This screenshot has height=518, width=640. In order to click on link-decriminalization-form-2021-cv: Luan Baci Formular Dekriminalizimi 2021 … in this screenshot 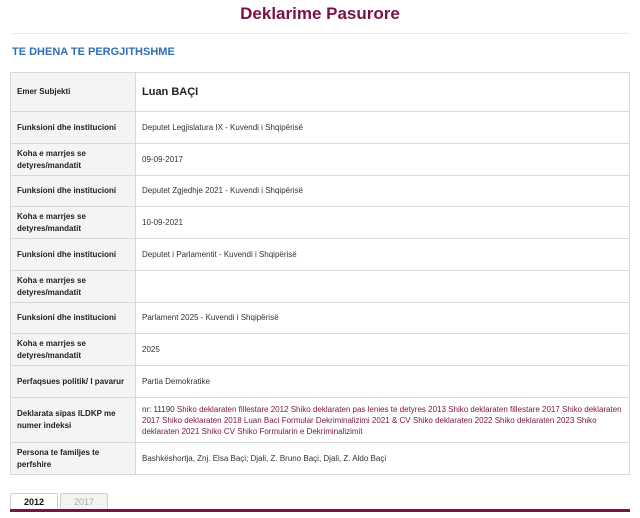, I will do `click(327, 420)`.